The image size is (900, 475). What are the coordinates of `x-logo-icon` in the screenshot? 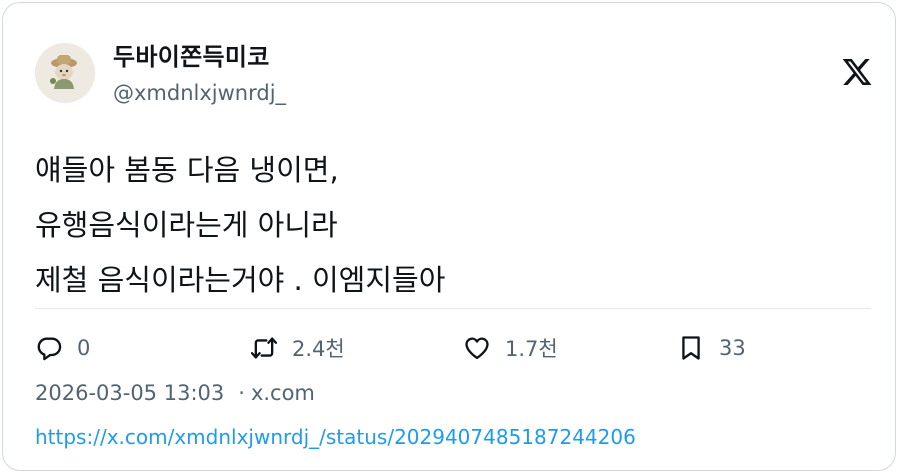 It's located at (857, 72).